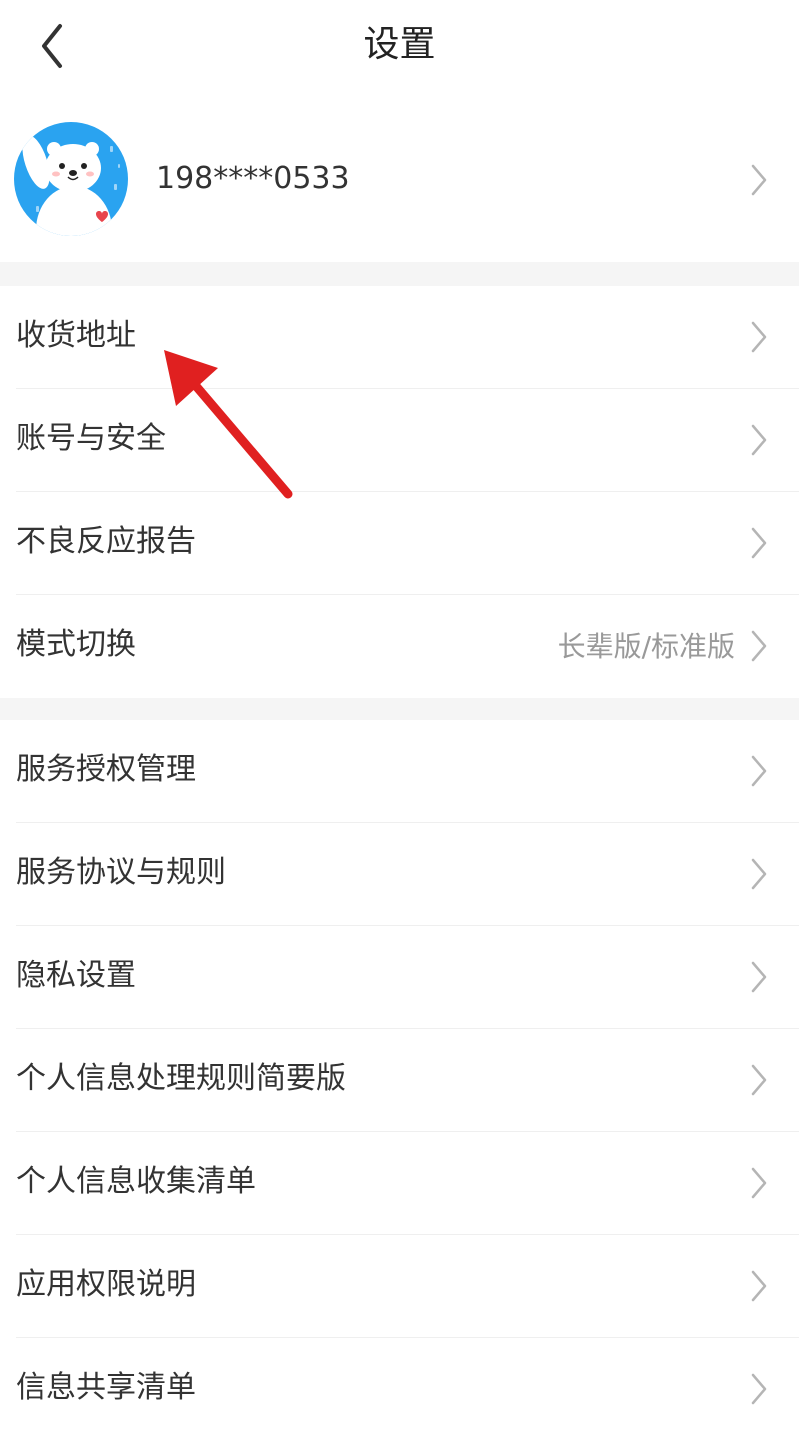  I want to click on phone-number: 198****0533, so click(253, 178).